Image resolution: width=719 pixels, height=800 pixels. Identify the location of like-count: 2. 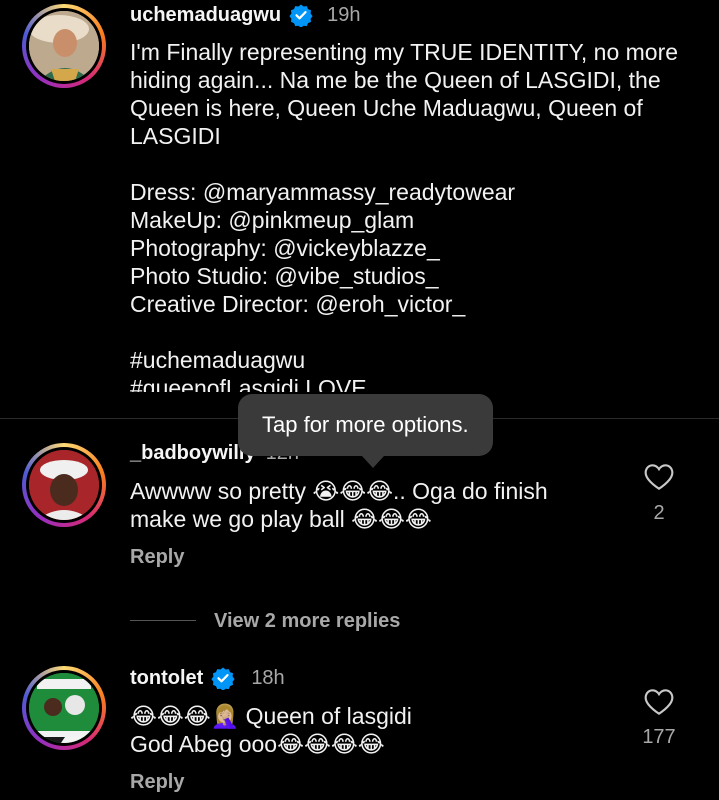
(659, 513).